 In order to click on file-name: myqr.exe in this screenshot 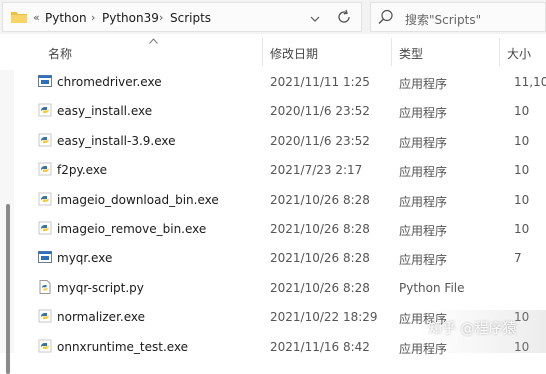, I will do `click(85, 258)`.